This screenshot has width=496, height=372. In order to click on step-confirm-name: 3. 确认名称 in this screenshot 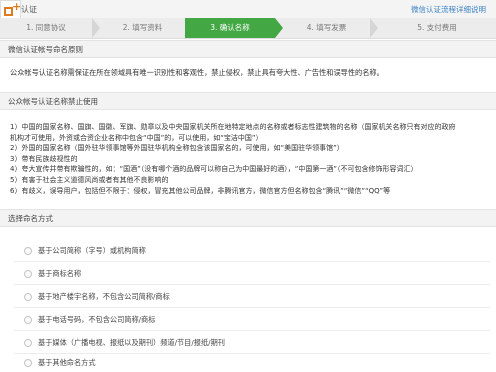, I will do `click(230, 27)`.